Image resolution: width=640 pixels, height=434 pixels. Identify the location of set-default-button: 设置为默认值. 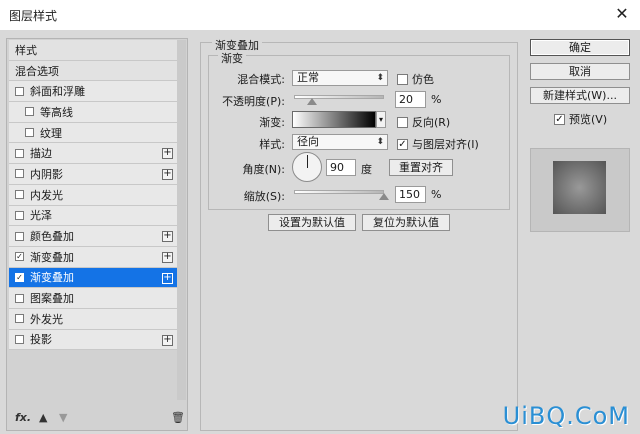
(312, 222).